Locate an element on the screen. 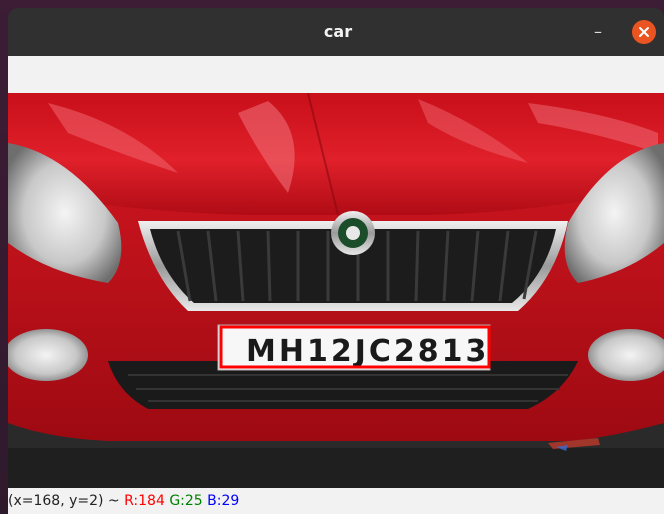  minimize-icon: – is located at coordinates (598, 31).